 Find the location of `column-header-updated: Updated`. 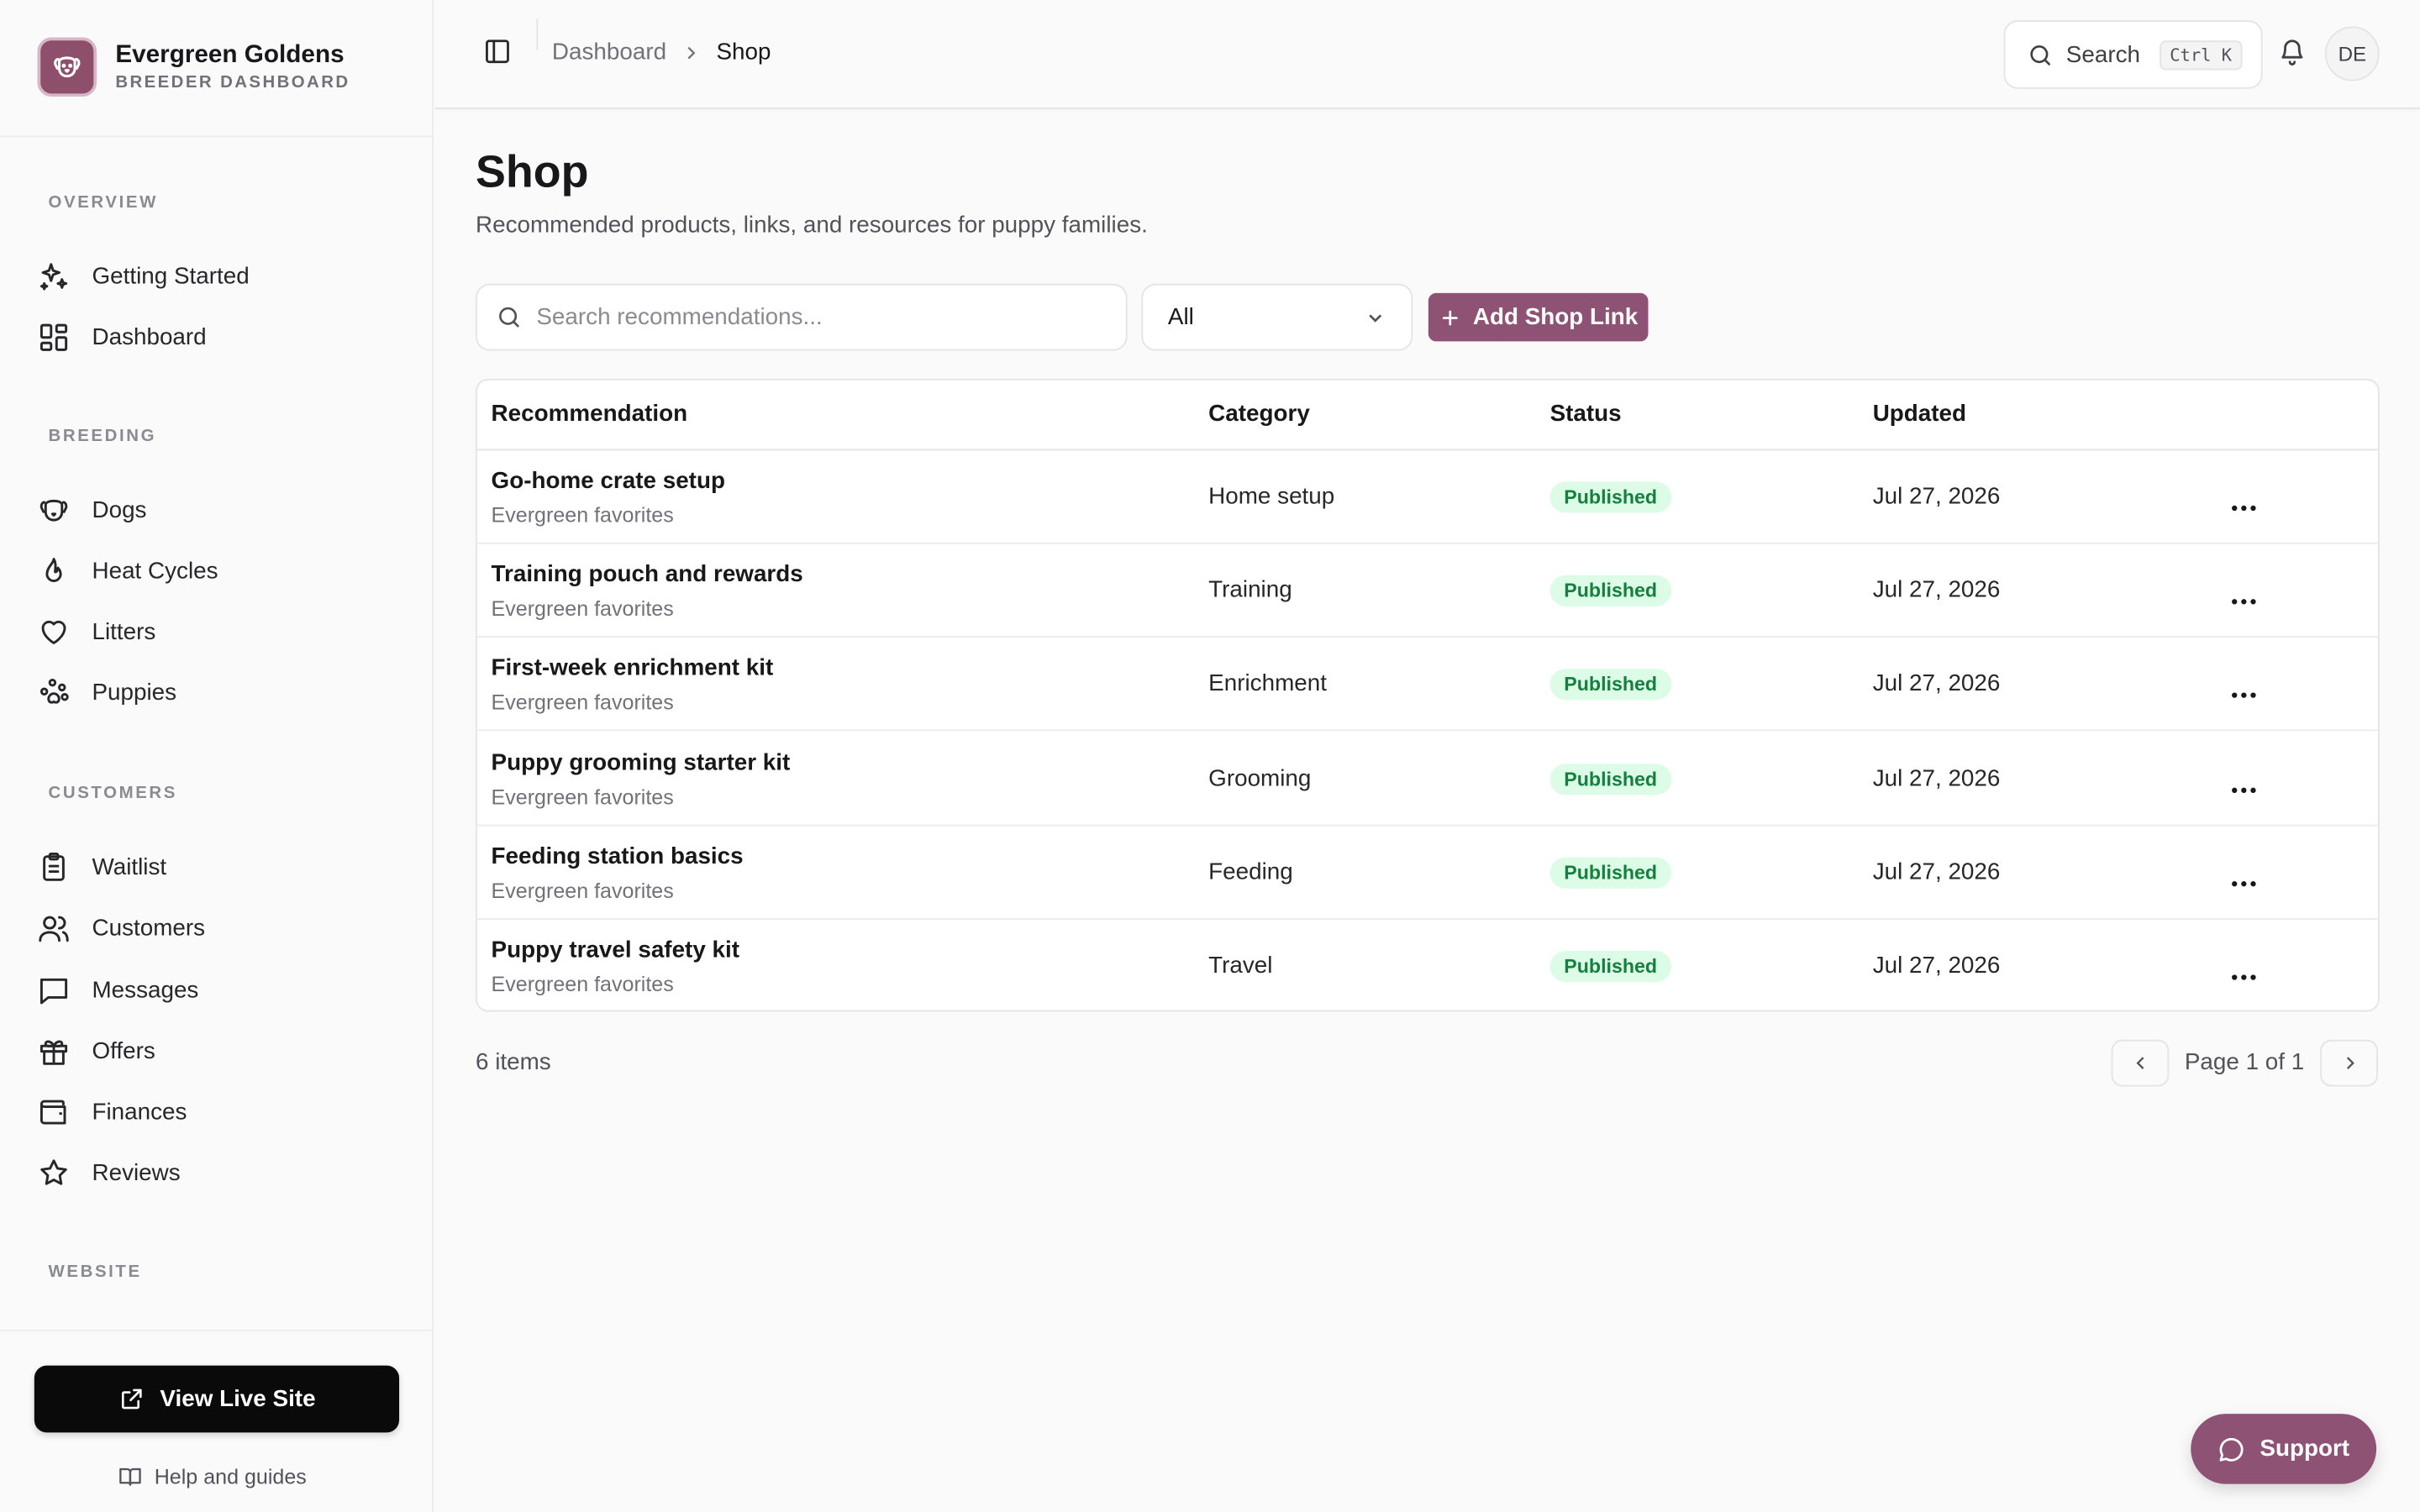

column-header-updated: Updated is located at coordinates (1920, 414).